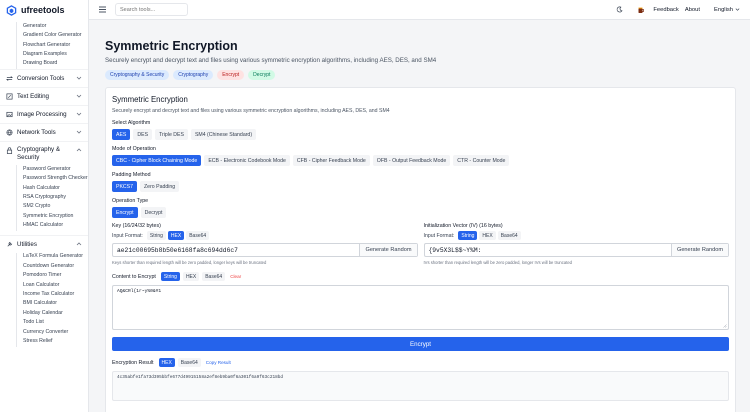  What do you see at coordinates (388, 250) in the screenshot?
I see `key-generate-random-button: Generate Random` at bounding box center [388, 250].